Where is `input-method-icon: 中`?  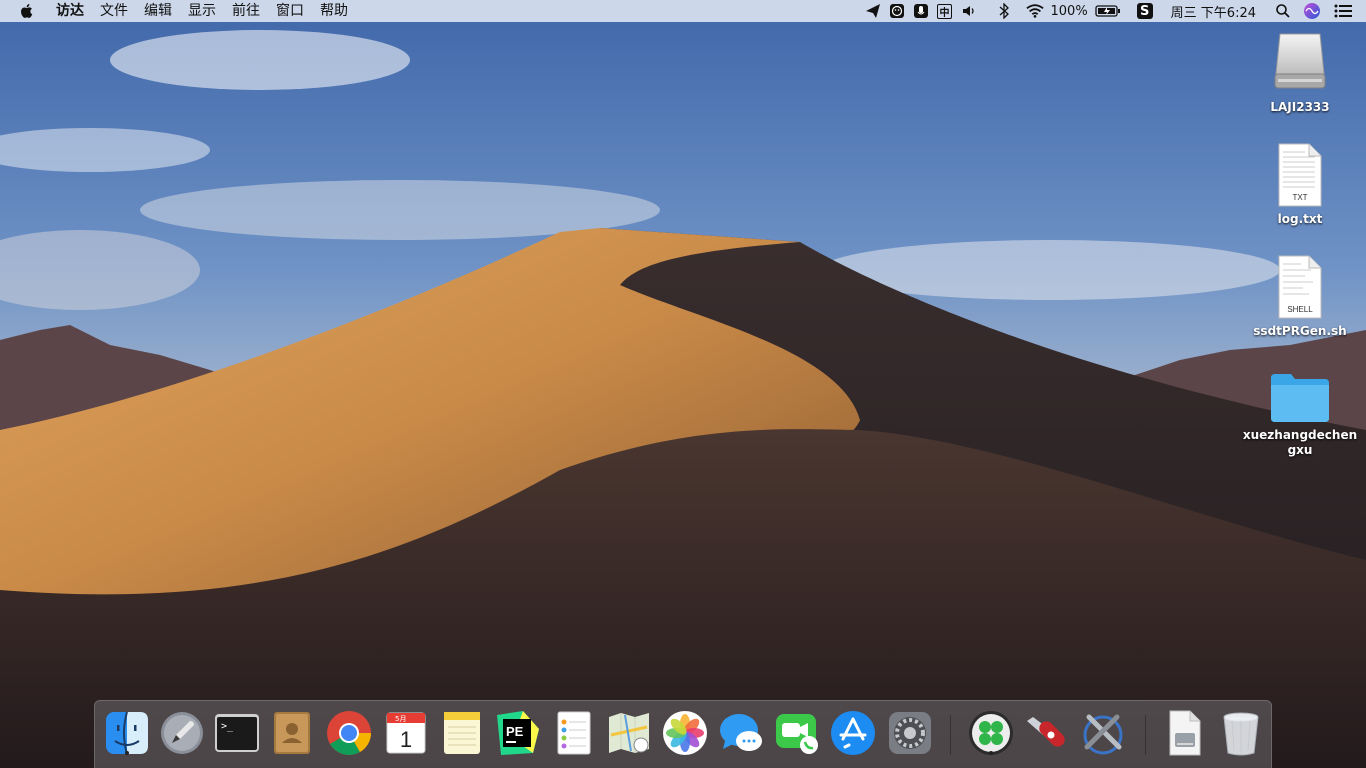 input-method-icon: 中 is located at coordinates (945, 11).